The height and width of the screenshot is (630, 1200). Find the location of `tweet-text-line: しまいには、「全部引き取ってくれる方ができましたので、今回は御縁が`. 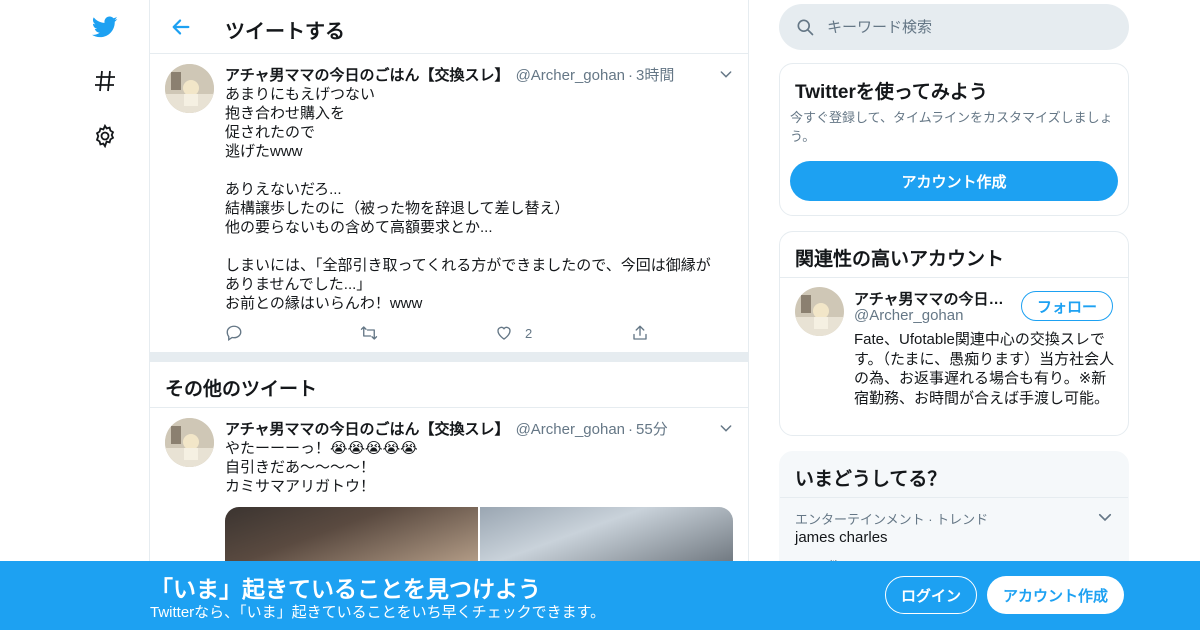

tweet-text-line: しまいには、「全部引き取ってくれる方ができましたので、今回は御縁が is located at coordinates (468, 265).